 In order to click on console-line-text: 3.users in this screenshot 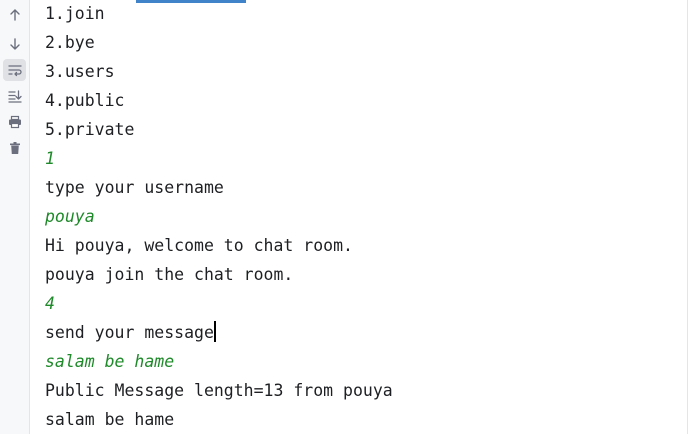, I will do `click(80, 71)`.